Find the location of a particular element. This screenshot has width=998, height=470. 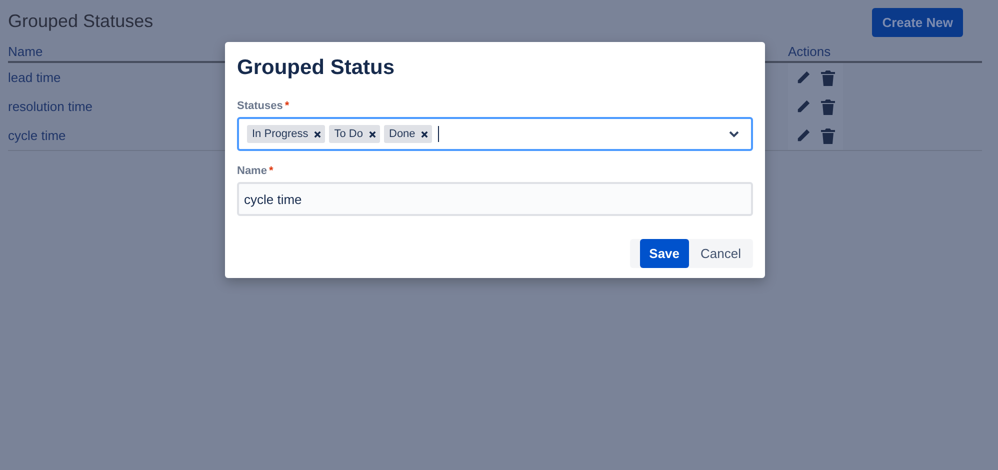

save-button: Save is located at coordinates (664, 253).